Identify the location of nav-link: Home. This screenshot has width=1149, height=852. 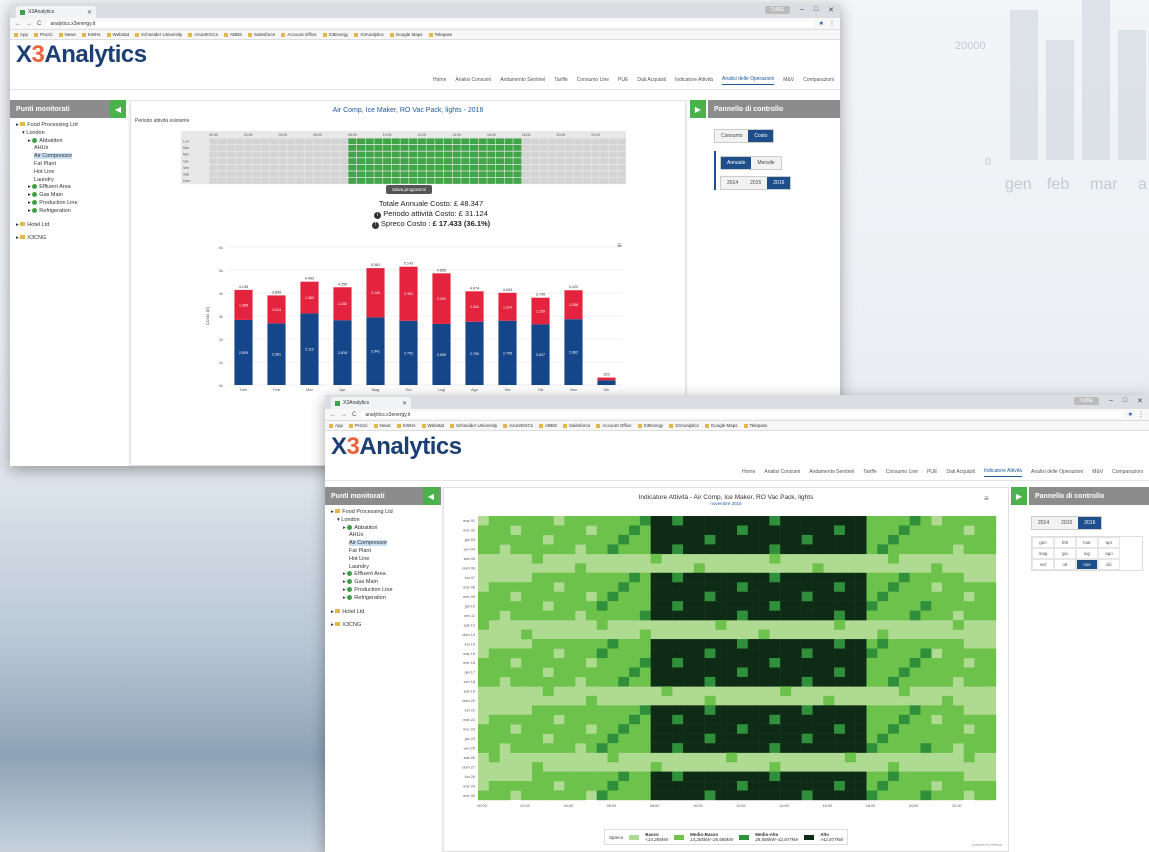
(439, 80).